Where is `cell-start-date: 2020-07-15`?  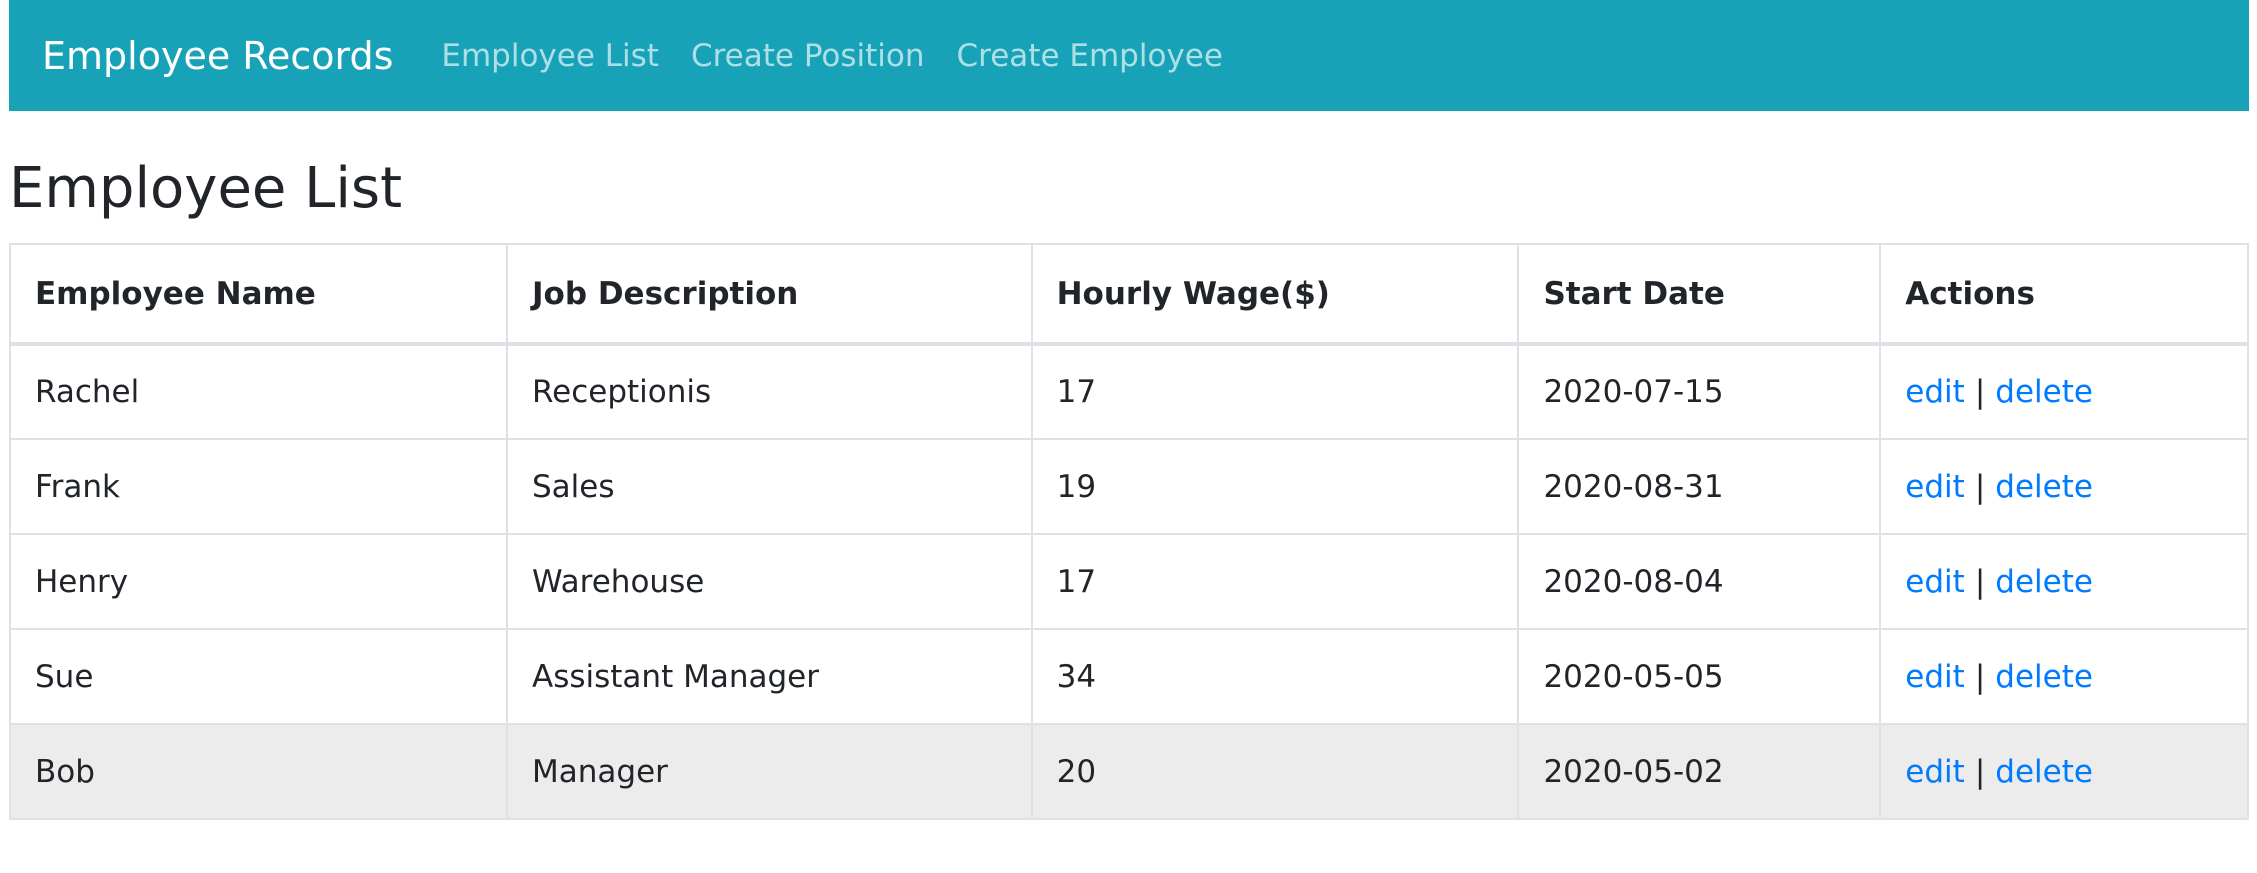 cell-start-date: 2020-07-15 is located at coordinates (1699, 391).